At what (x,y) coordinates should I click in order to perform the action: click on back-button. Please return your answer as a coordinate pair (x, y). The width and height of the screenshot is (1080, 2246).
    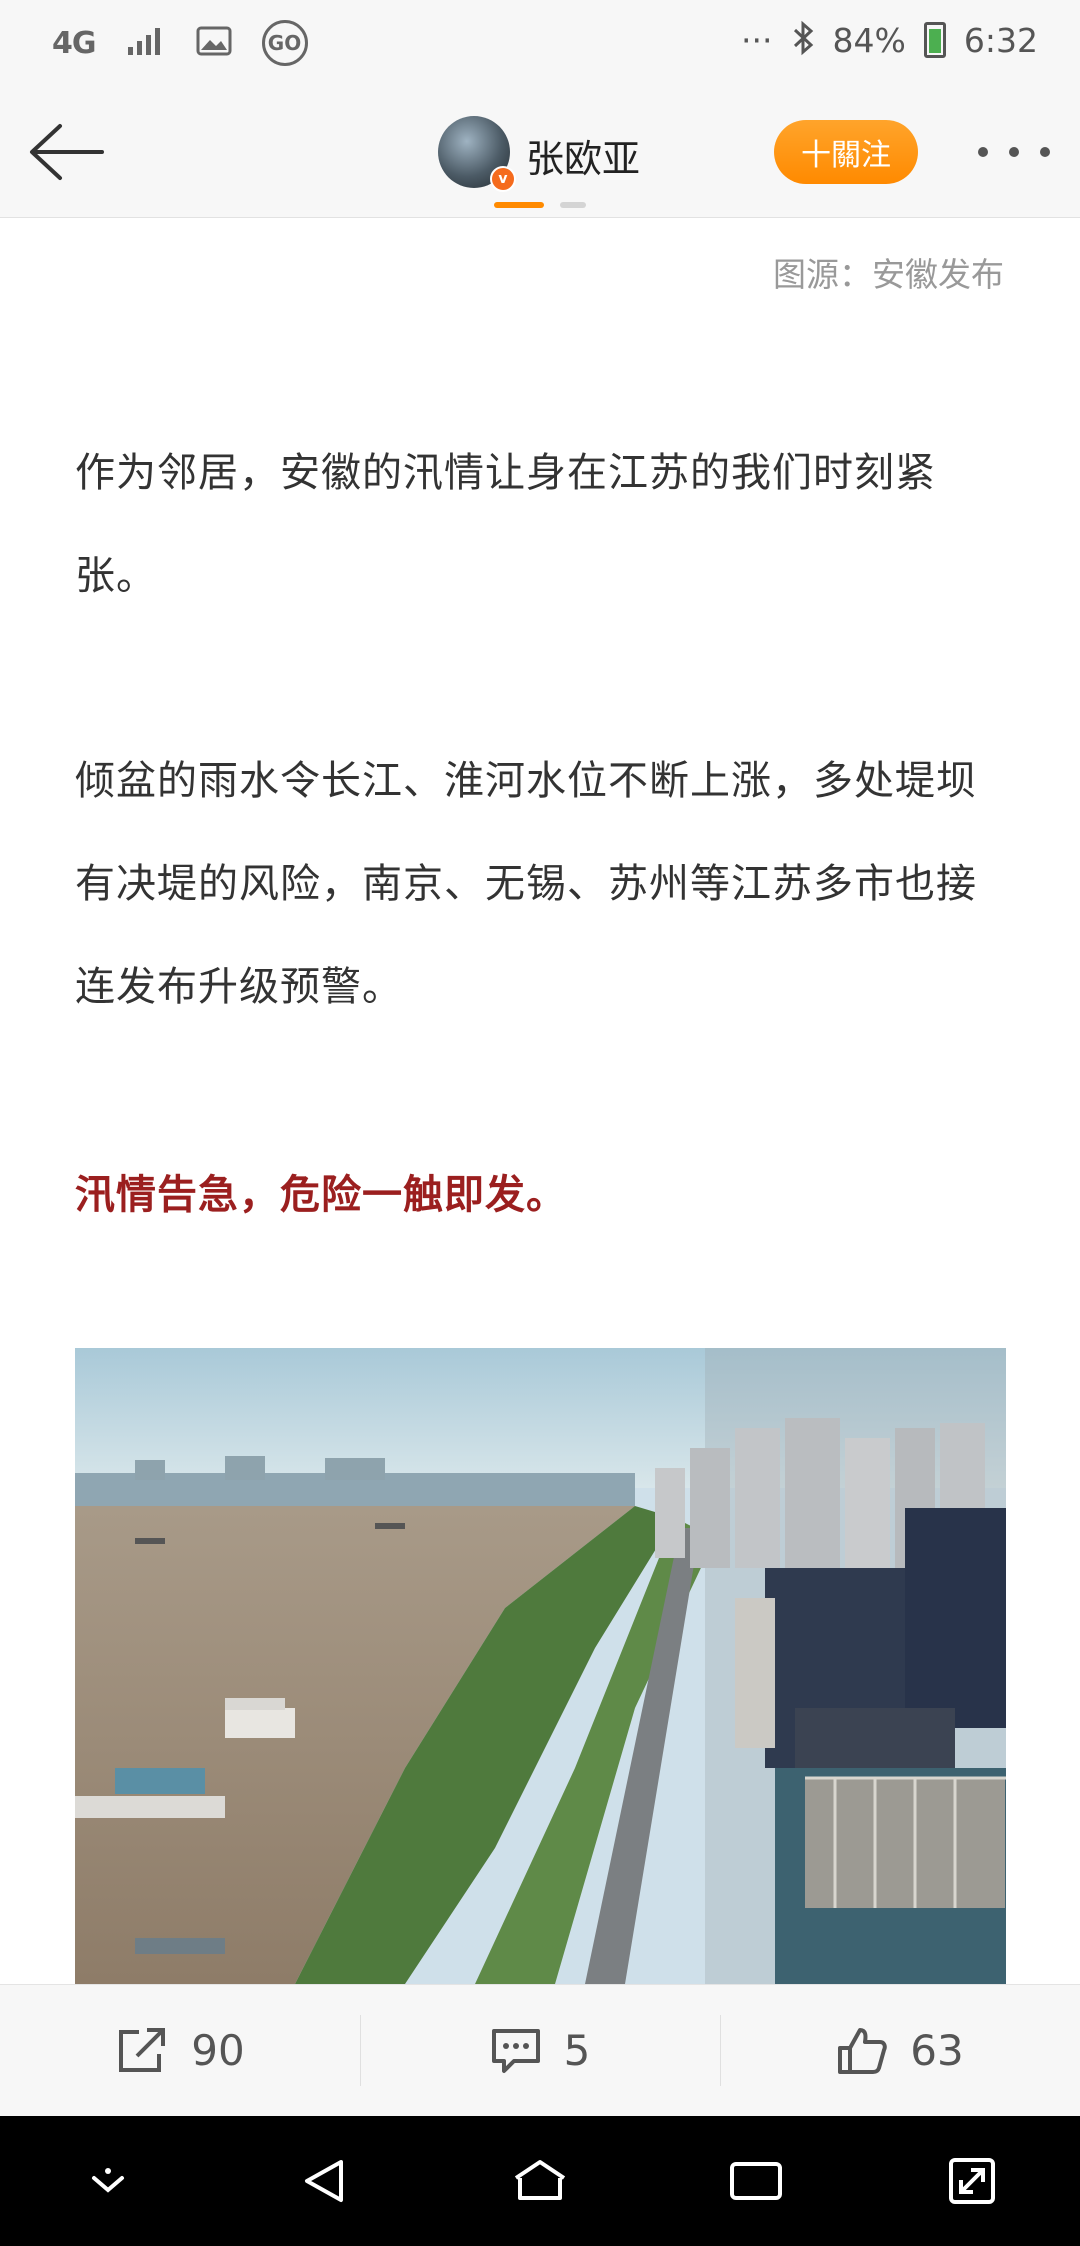
    Looking at the image, I should click on (66, 152).